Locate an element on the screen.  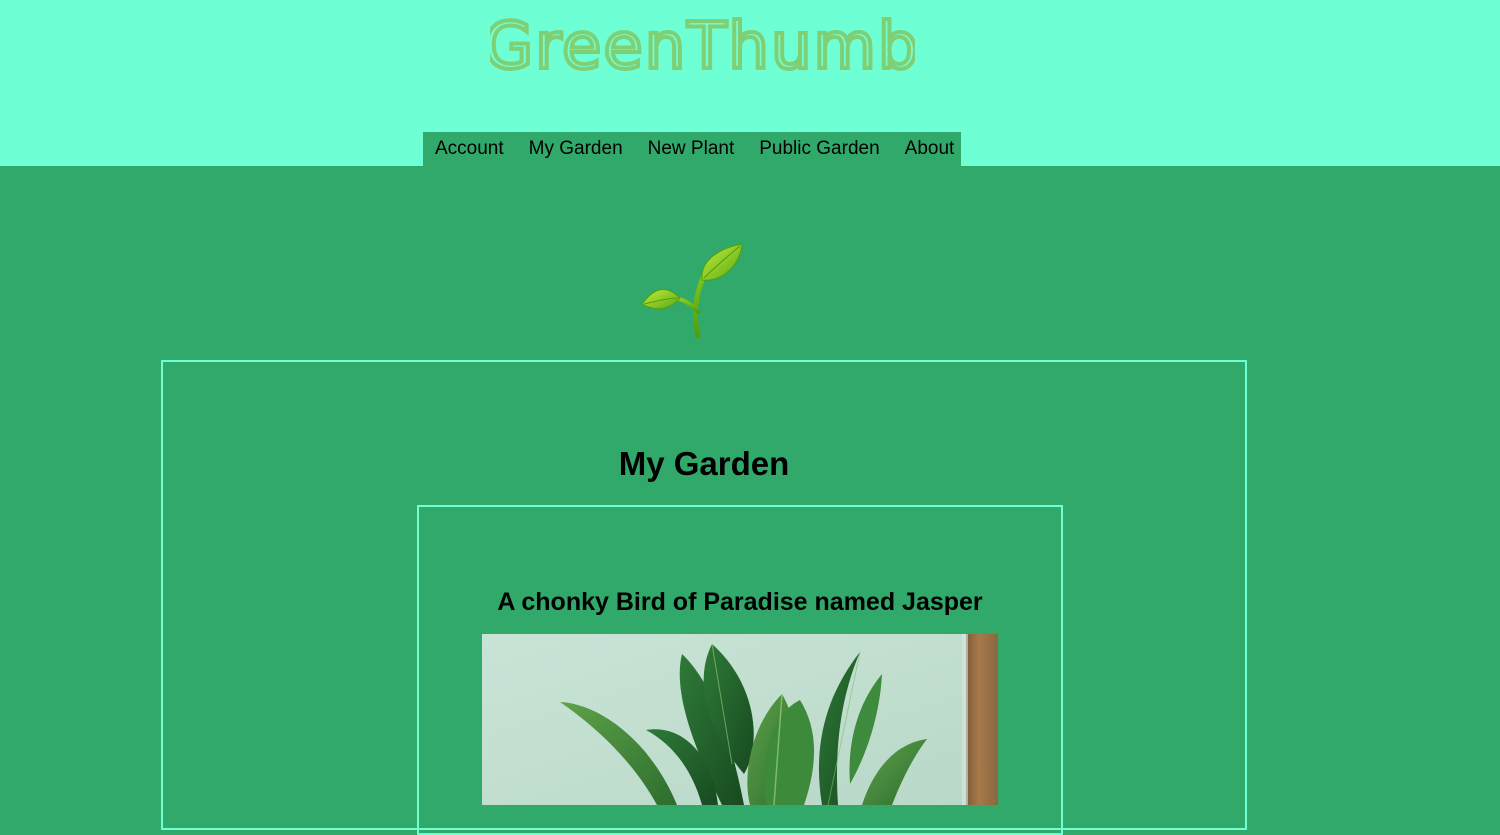
logo: GreenThumb is located at coordinates (702, 45).